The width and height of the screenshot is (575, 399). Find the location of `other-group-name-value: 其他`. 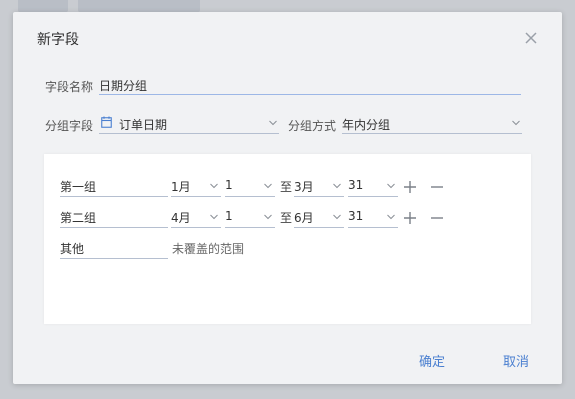

other-group-name-value: 其他 is located at coordinates (72, 249).